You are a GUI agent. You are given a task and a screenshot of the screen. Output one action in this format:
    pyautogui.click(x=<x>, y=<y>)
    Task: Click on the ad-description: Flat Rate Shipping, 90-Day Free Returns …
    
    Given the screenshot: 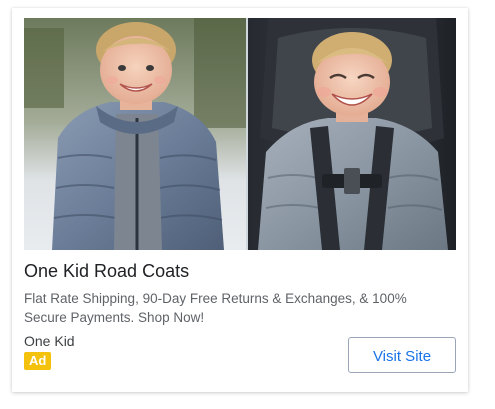 What is the action you would take?
    pyautogui.click(x=215, y=308)
    